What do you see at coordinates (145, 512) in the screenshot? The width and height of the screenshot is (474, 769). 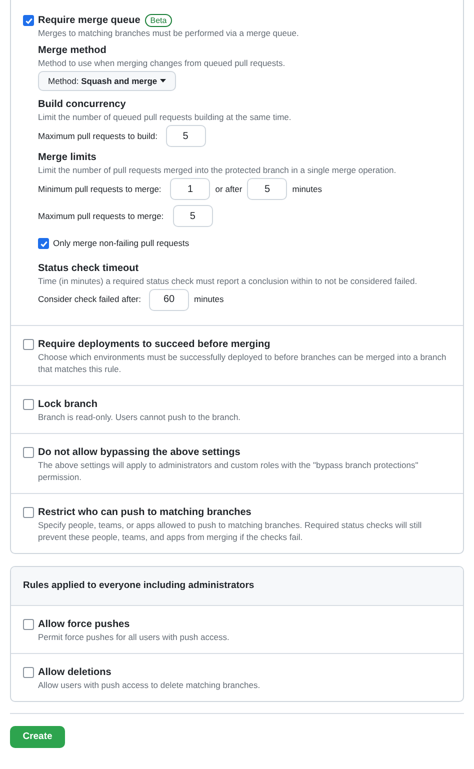 I see `setting-title: Restrict who can push to matching branches` at bounding box center [145, 512].